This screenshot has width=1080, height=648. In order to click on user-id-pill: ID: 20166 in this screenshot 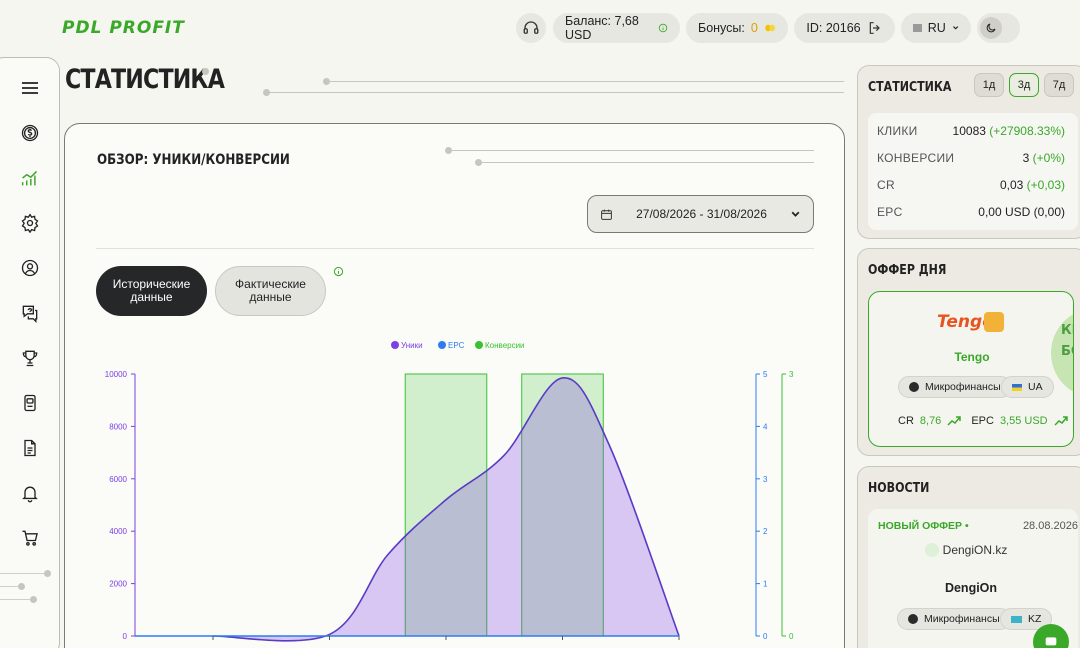, I will do `click(844, 28)`.